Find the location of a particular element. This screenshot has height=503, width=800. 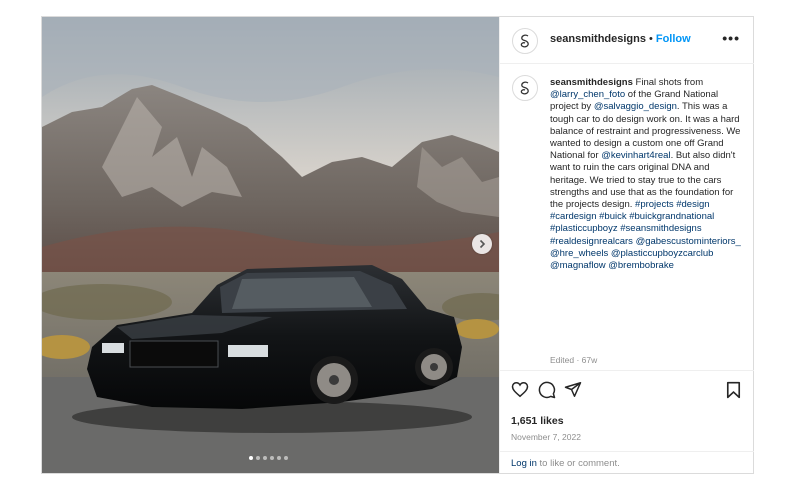

carousel-next-button is located at coordinates (482, 244).